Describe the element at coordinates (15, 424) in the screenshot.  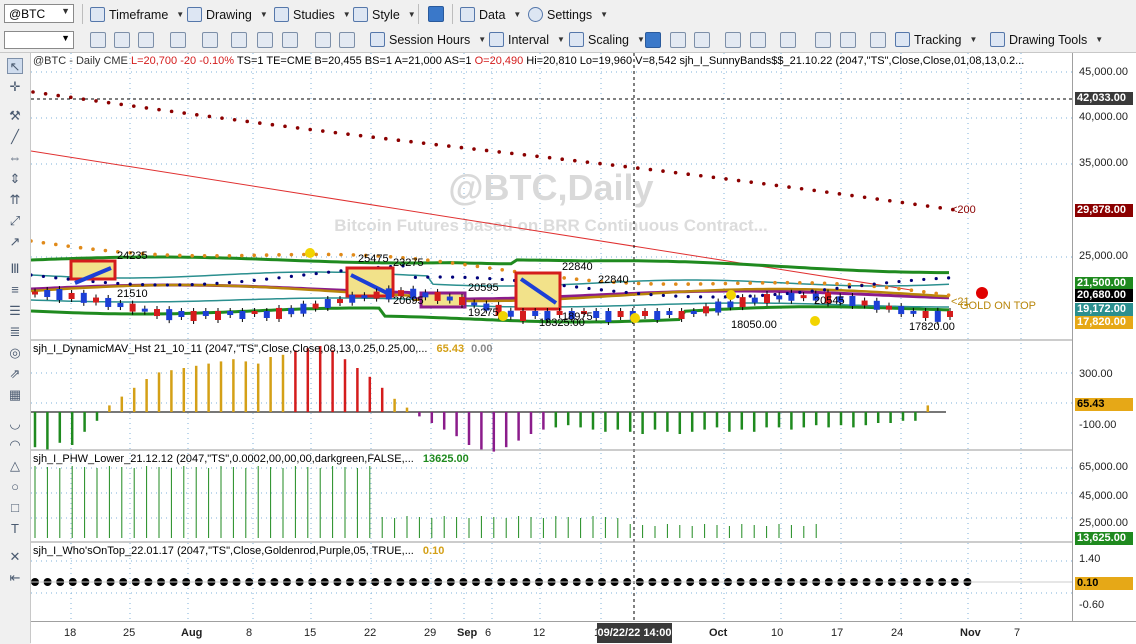
I see `arc-icon: ◡` at that location.